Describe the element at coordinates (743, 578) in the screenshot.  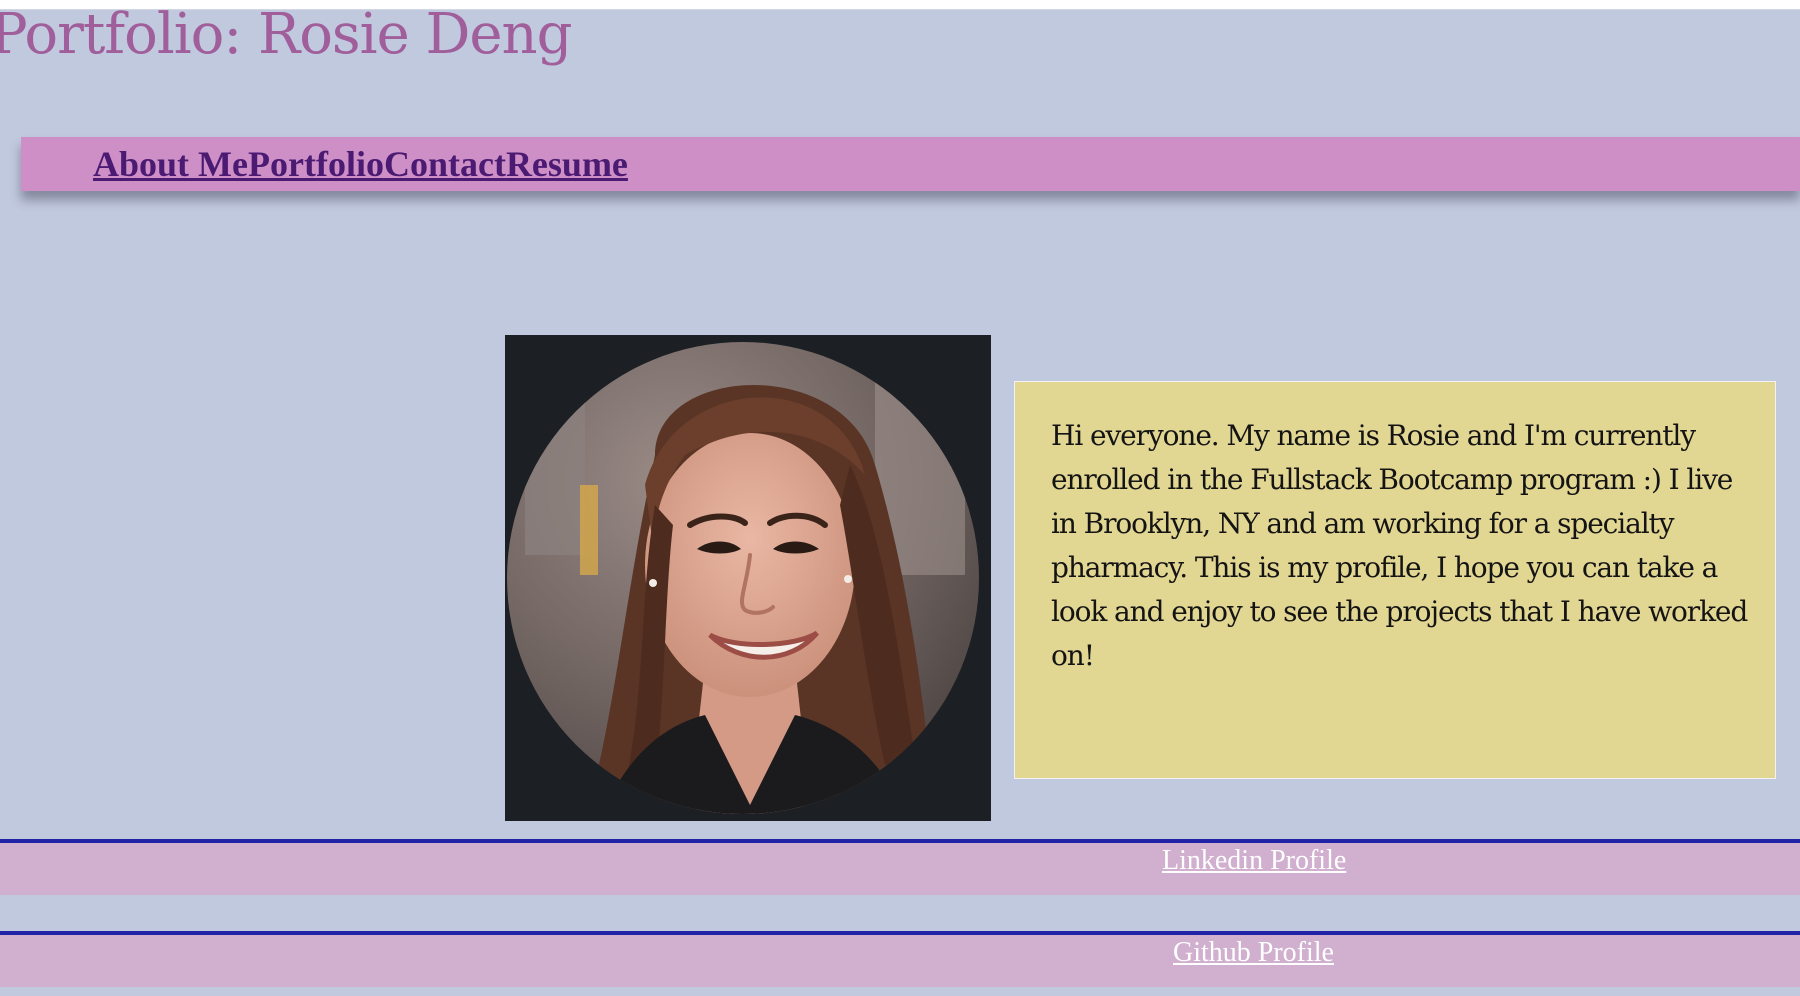
I see `profile-photo-illustration` at that location.